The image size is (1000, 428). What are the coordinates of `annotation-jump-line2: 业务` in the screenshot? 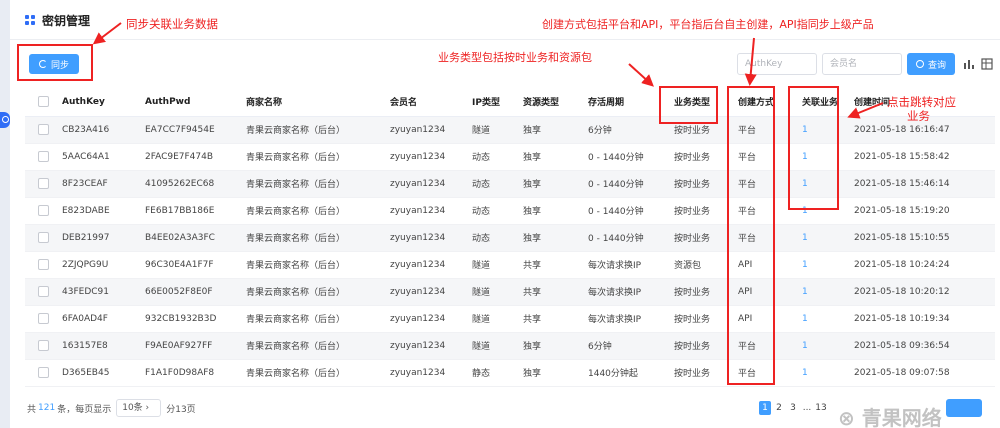 It's located at (918, 116).